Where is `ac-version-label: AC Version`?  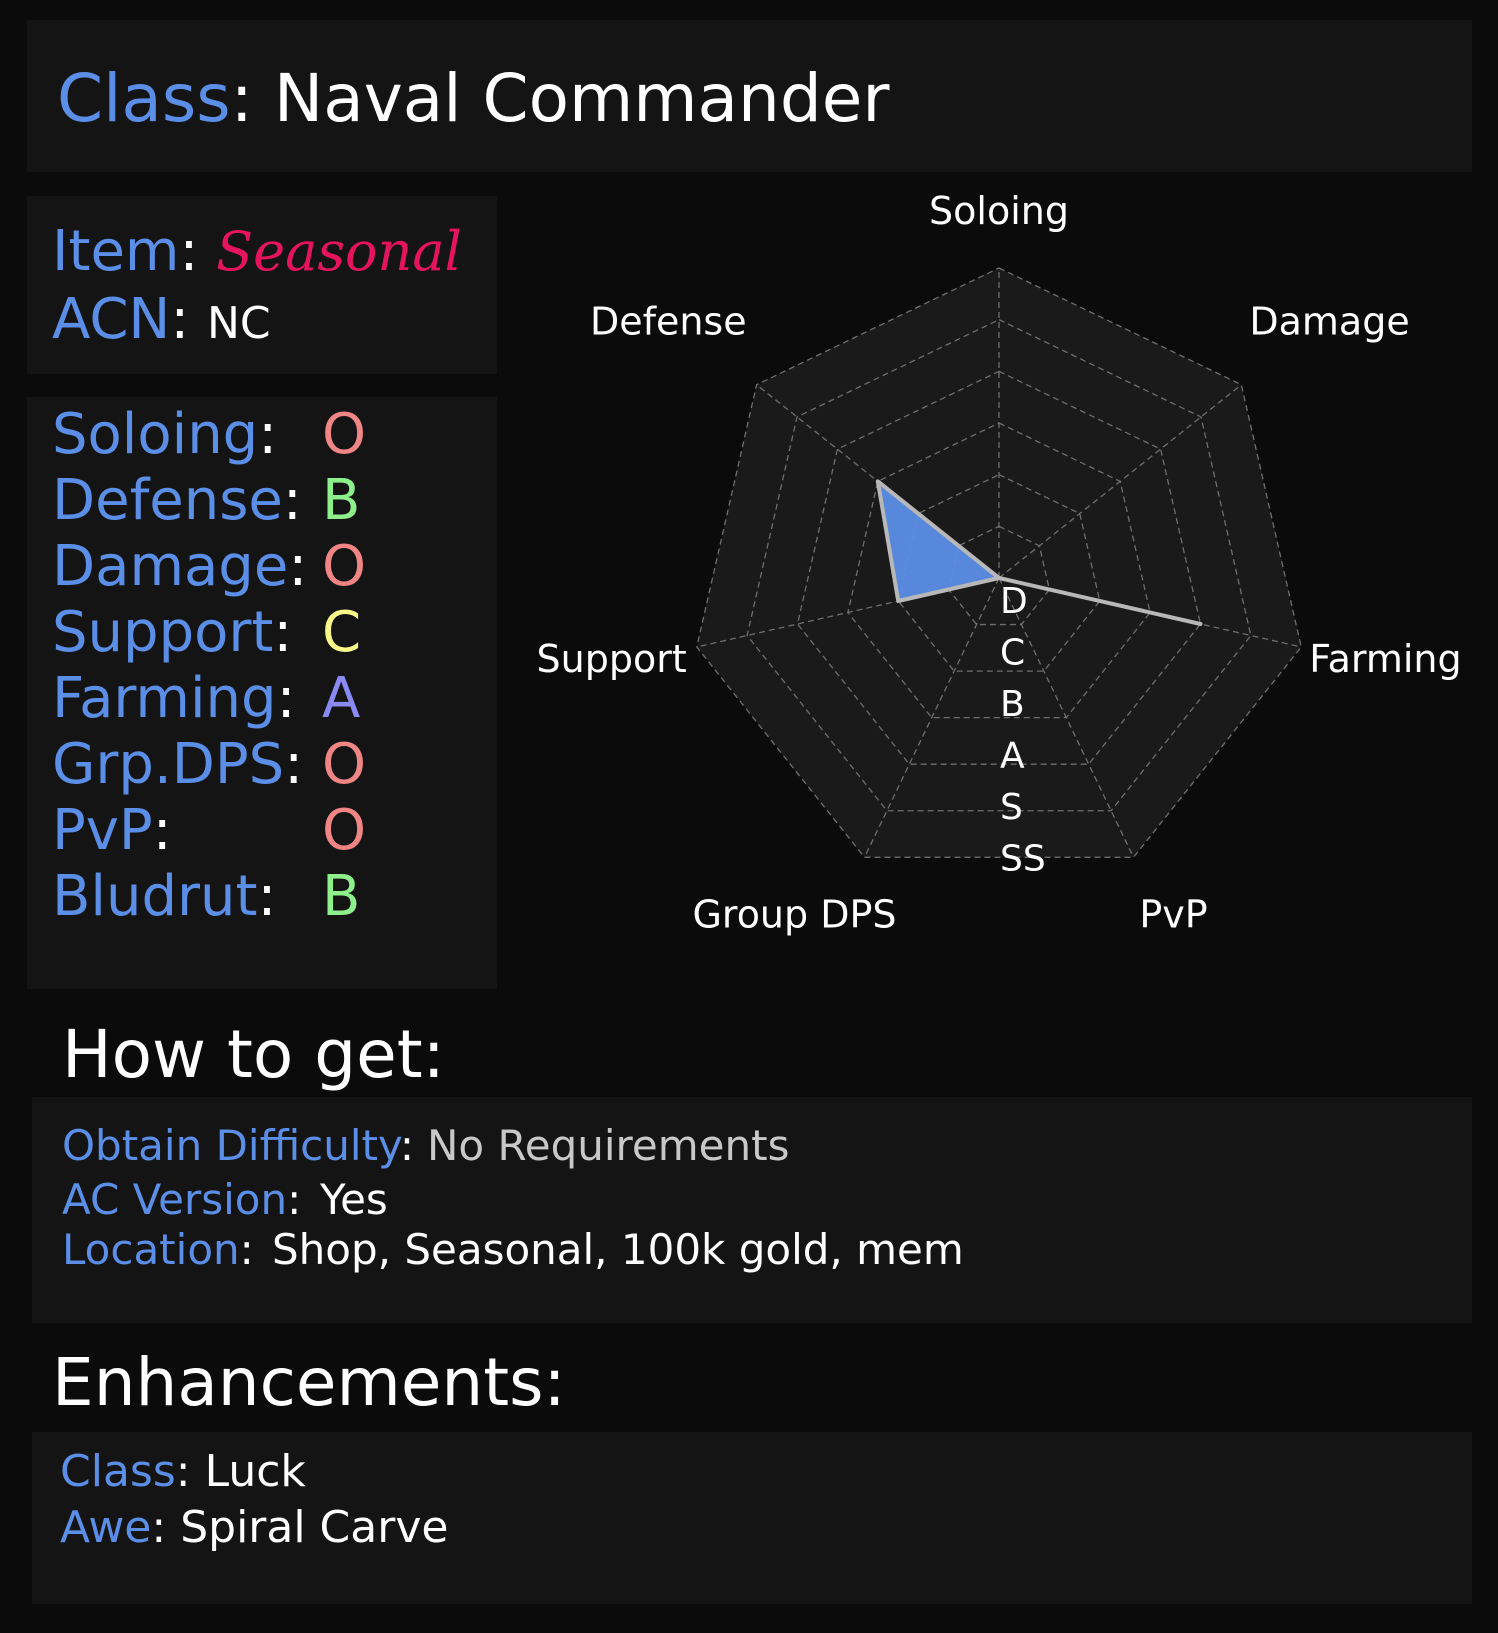 ac-version-label: AC Version is located at coordinates (175, 1199).